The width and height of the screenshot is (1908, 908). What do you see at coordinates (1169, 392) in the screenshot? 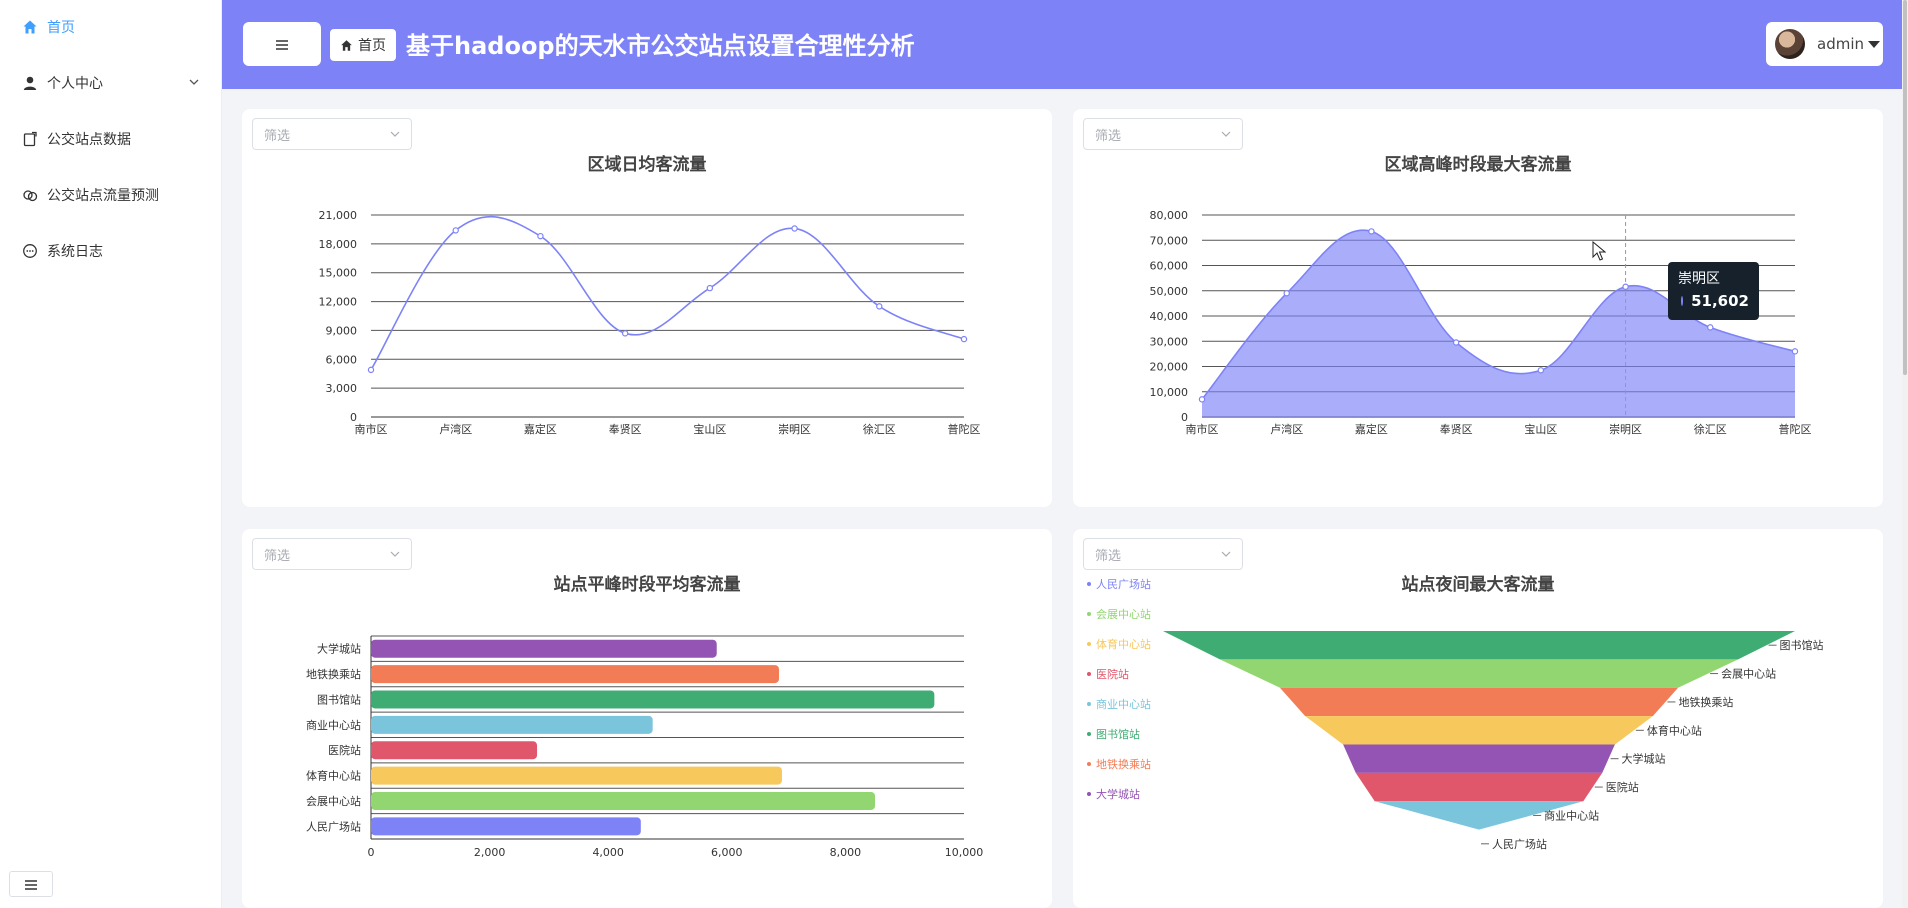
I see `y-tick-label: 10,000` at bounding box center [1169, 392].